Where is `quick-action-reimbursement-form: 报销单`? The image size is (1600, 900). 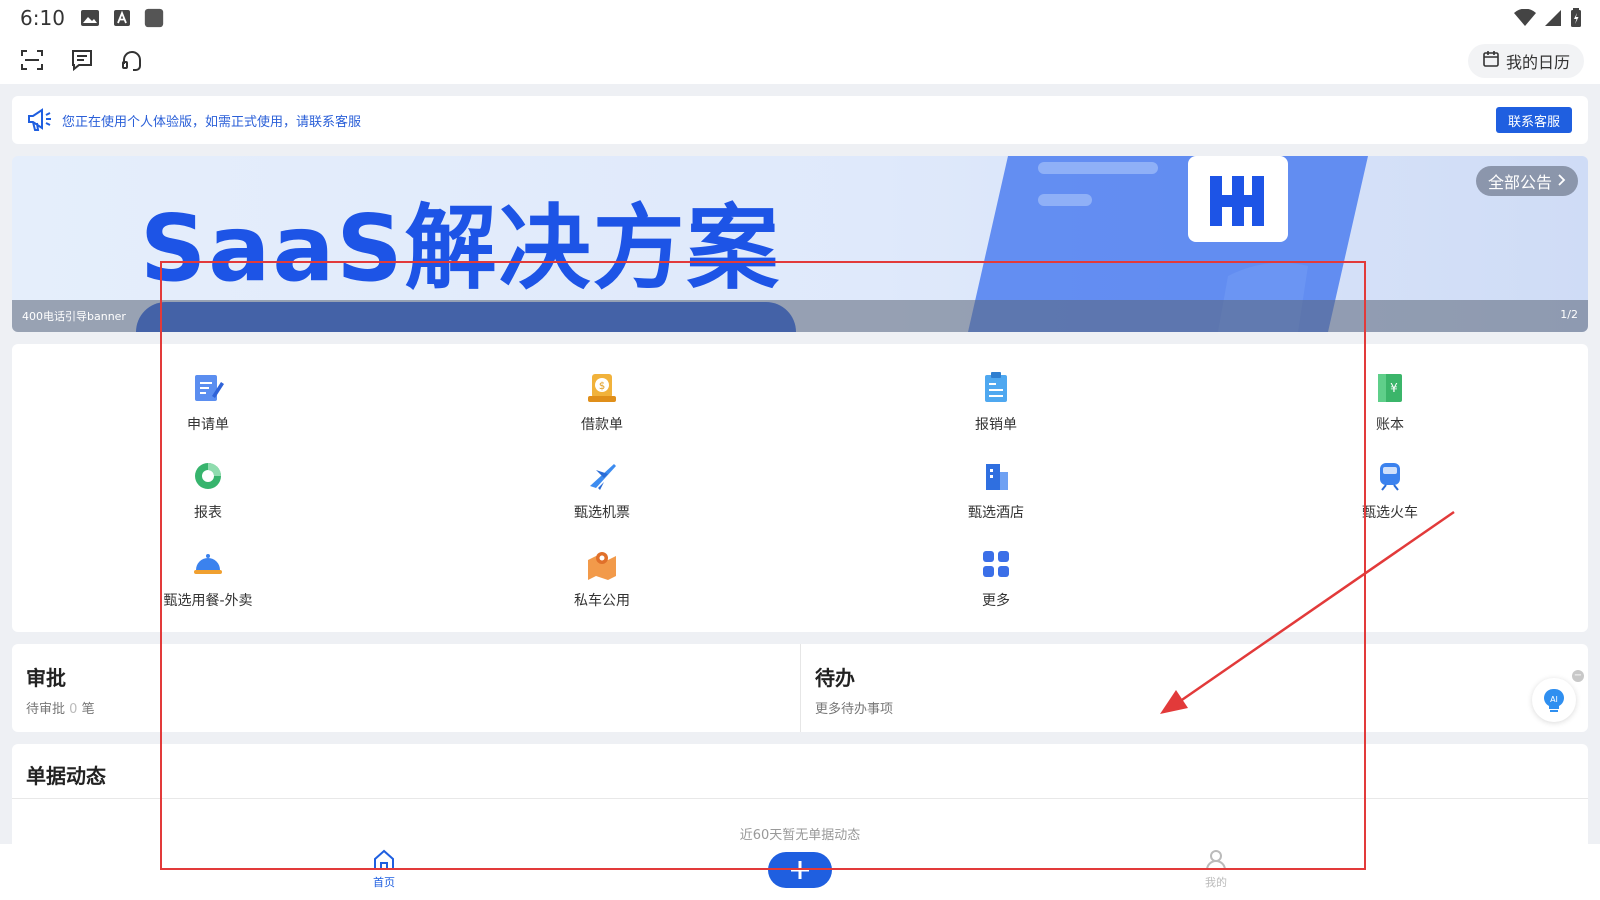
quick-action-reimbursement-form: 报销单 is located at coordinates (996, 402).